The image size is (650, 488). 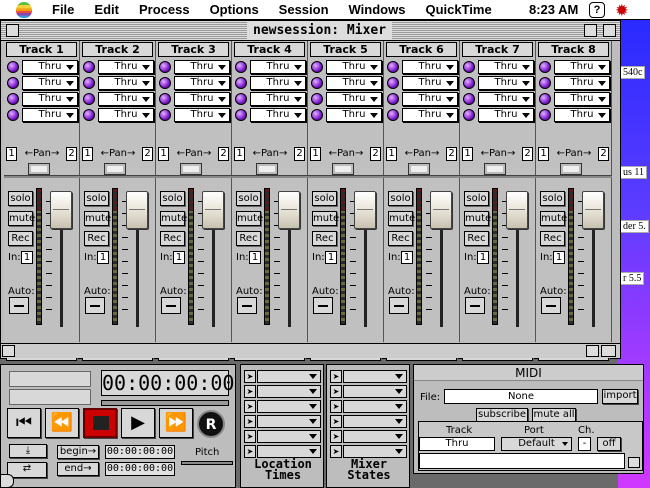 What do you see at coordinates (7, 481) in the screenshot?
I see `drawer-tab-icon` at bounding box center [7, 481].